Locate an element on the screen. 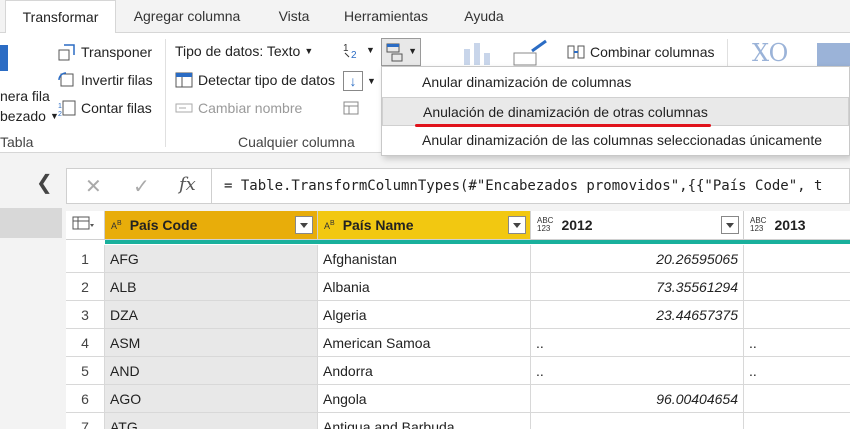  table-row: 1 AFG Afghanistan 20.26595065 is located at coordinates (458, 259).